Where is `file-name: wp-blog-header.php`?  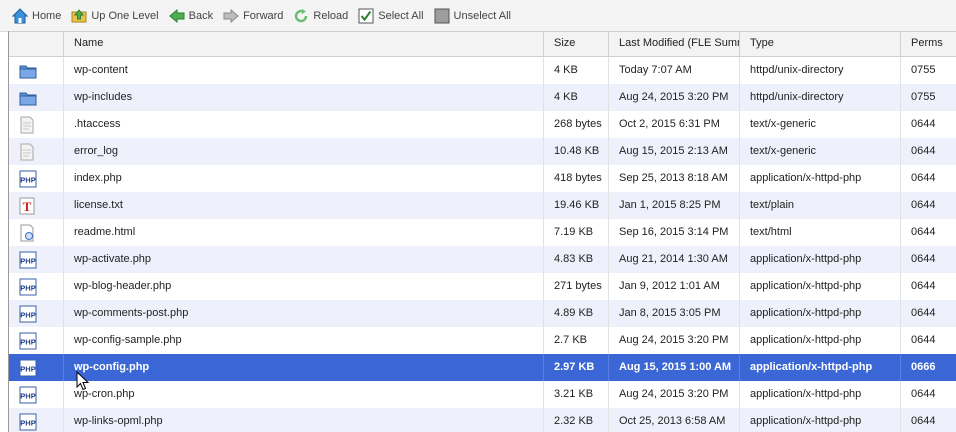 file-name: wp-blog-header.php is located at coordinates (304, 286).